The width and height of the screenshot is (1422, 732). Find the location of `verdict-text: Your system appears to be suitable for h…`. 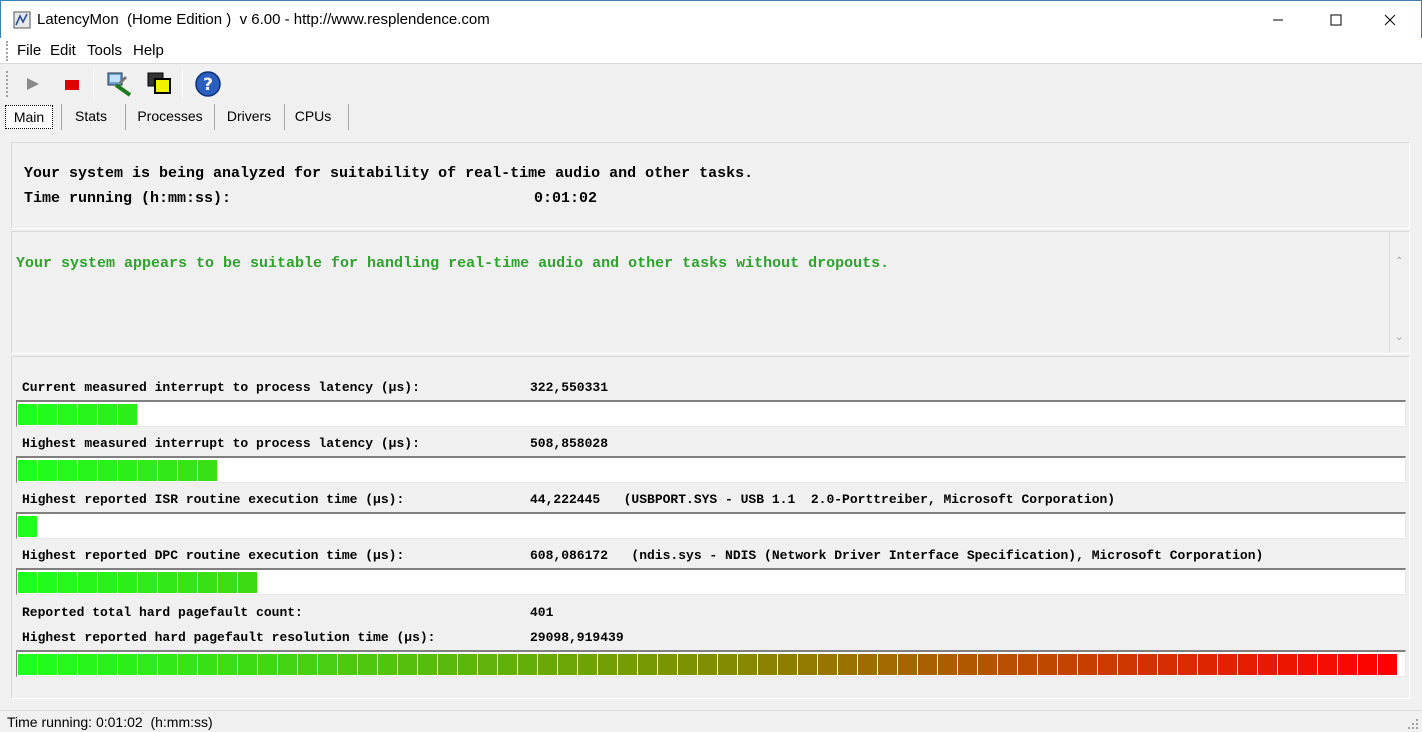

verdict-text: Your system appears to be suitable for h… is located at coordinates (453, 263).